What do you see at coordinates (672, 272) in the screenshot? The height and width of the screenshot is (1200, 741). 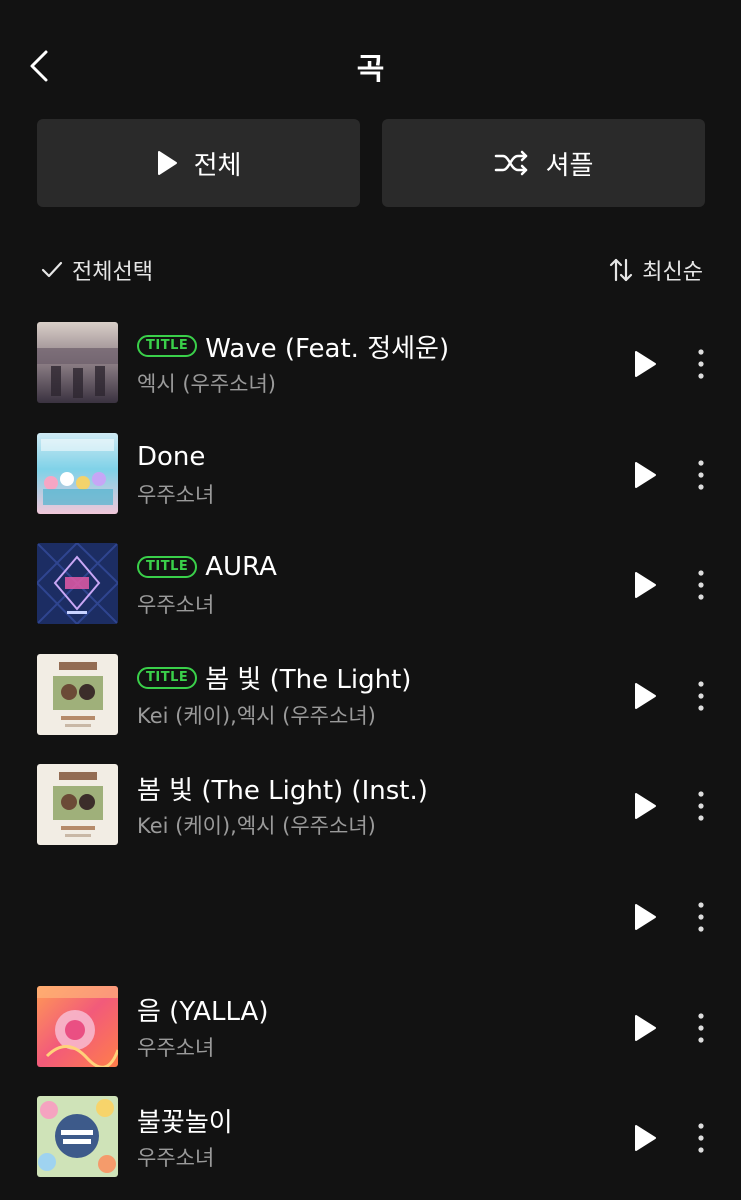 I see `sort-label: 최신순` at bounding box center [672, 272].